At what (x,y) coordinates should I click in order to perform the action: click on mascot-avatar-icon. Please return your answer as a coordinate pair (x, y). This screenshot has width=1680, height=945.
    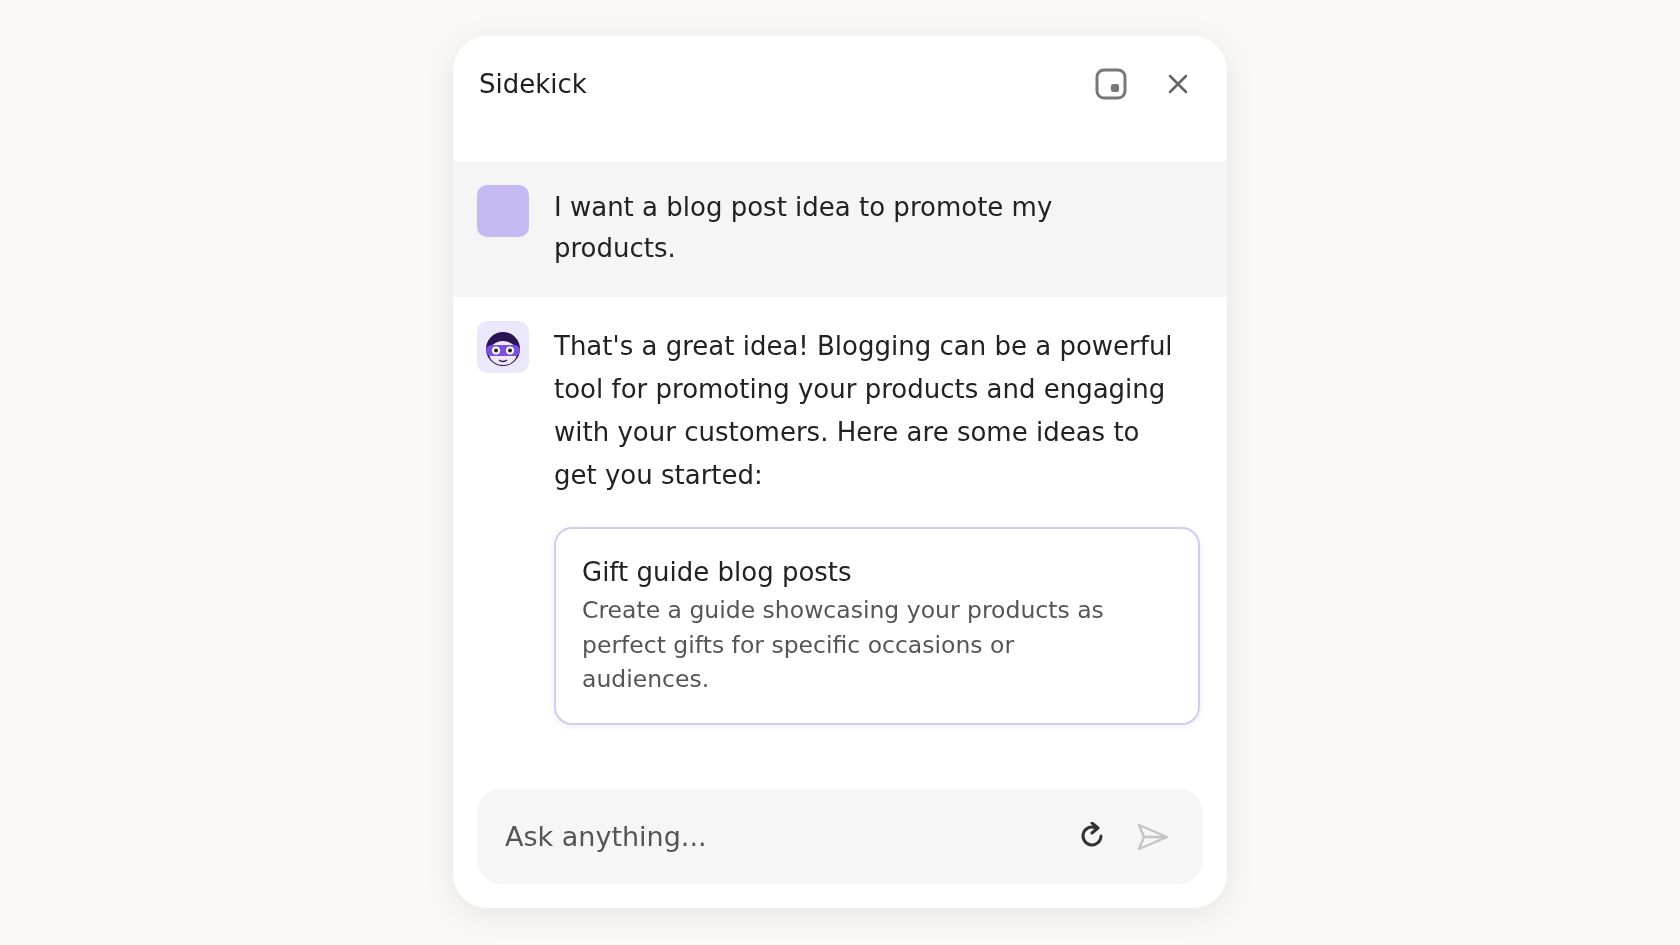
    Looking at the image, I should click on (503, 347).